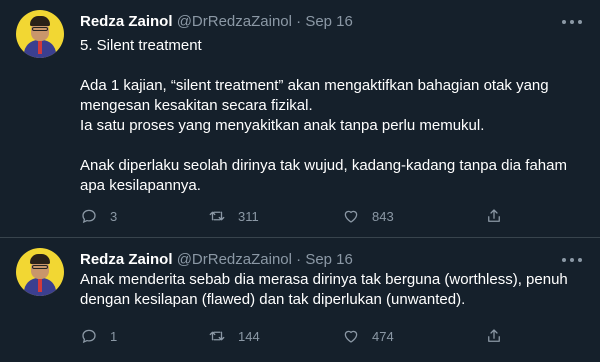 This screenshot has height=362, width=600. I want to click on reply-button: 3, so click(98, 216).